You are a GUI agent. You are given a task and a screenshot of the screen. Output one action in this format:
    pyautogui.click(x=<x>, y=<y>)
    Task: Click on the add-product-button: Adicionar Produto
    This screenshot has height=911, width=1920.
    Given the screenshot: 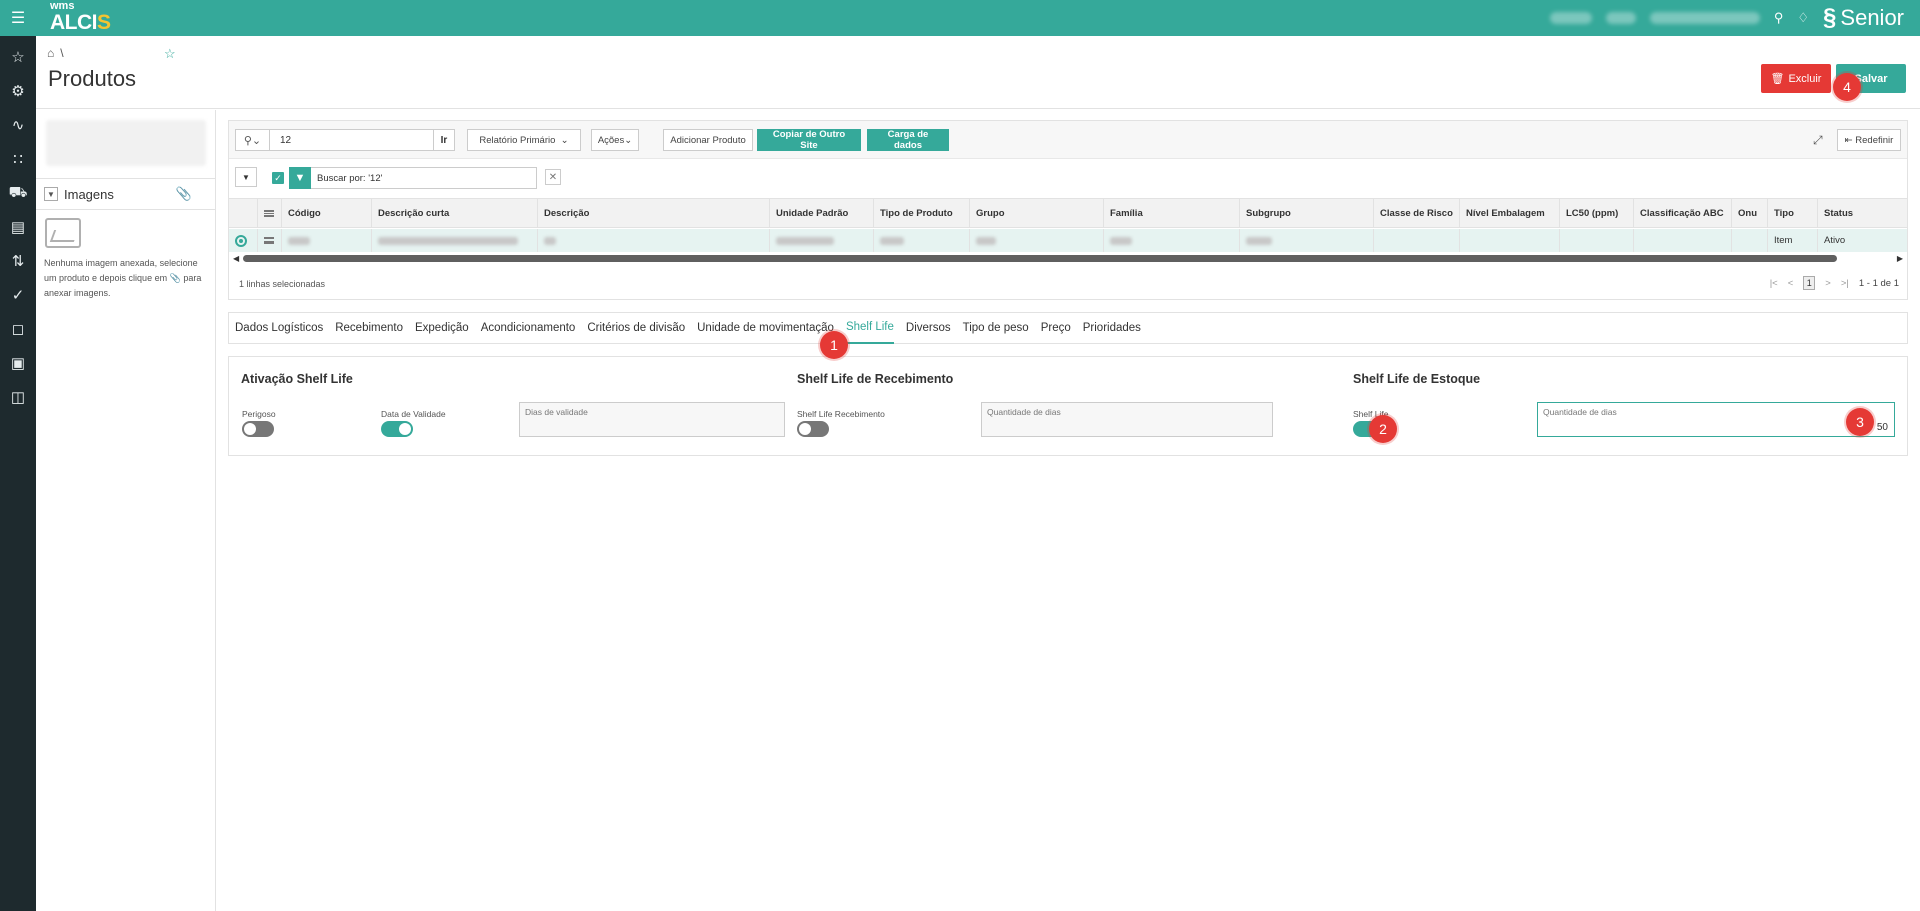 What is the action you would take?
    pyautogui.click(x=708, y=140)
    